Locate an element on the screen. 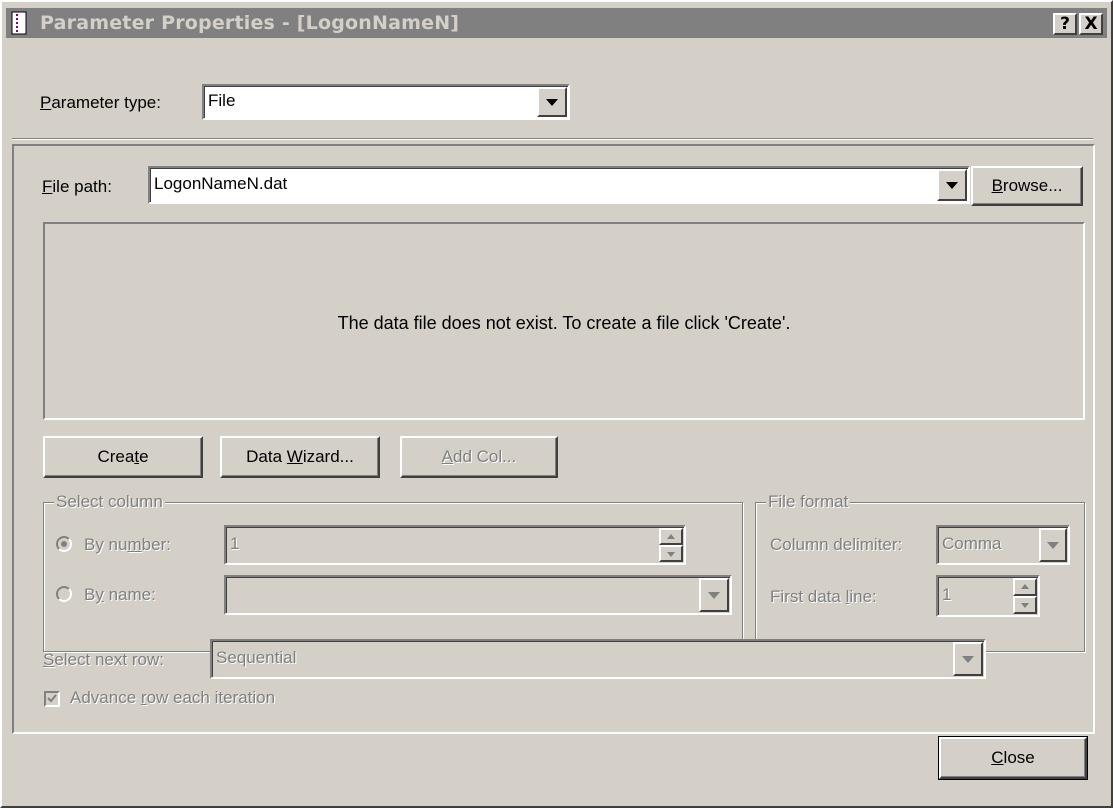  radio-selected-dot is located at coordinates (64, 544).